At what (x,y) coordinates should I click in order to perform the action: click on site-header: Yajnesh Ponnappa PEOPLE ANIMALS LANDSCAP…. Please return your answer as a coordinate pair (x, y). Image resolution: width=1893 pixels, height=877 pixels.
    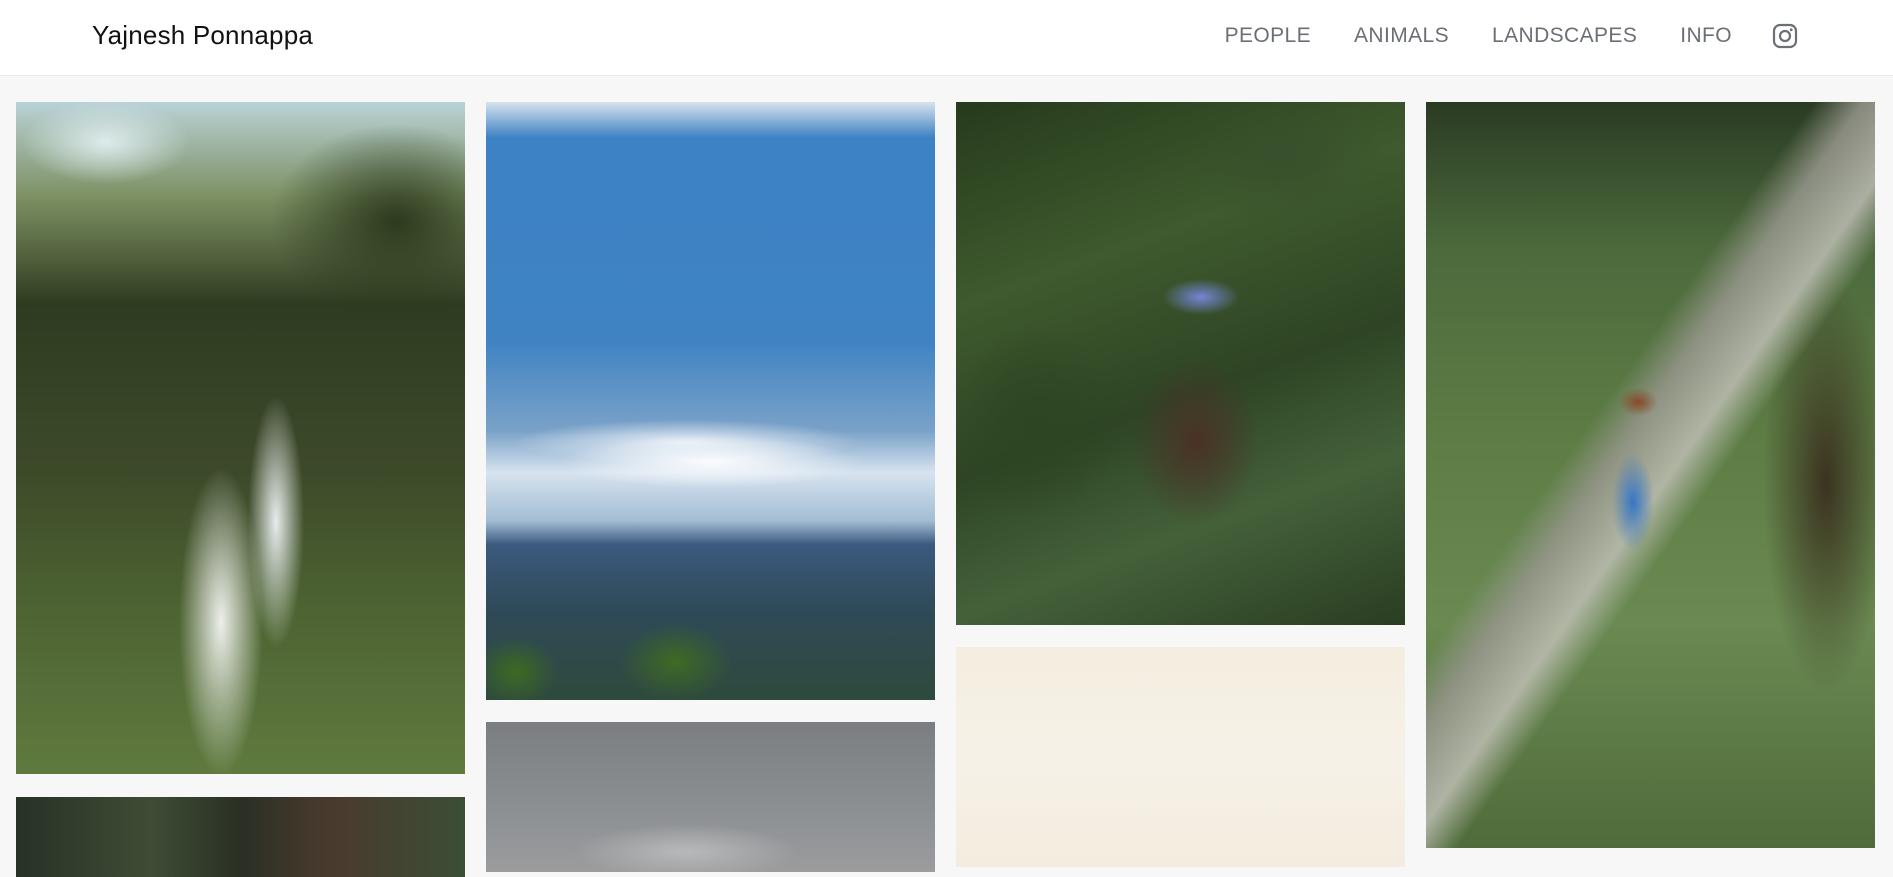
    Looking at the image, I should click on (946, 38).